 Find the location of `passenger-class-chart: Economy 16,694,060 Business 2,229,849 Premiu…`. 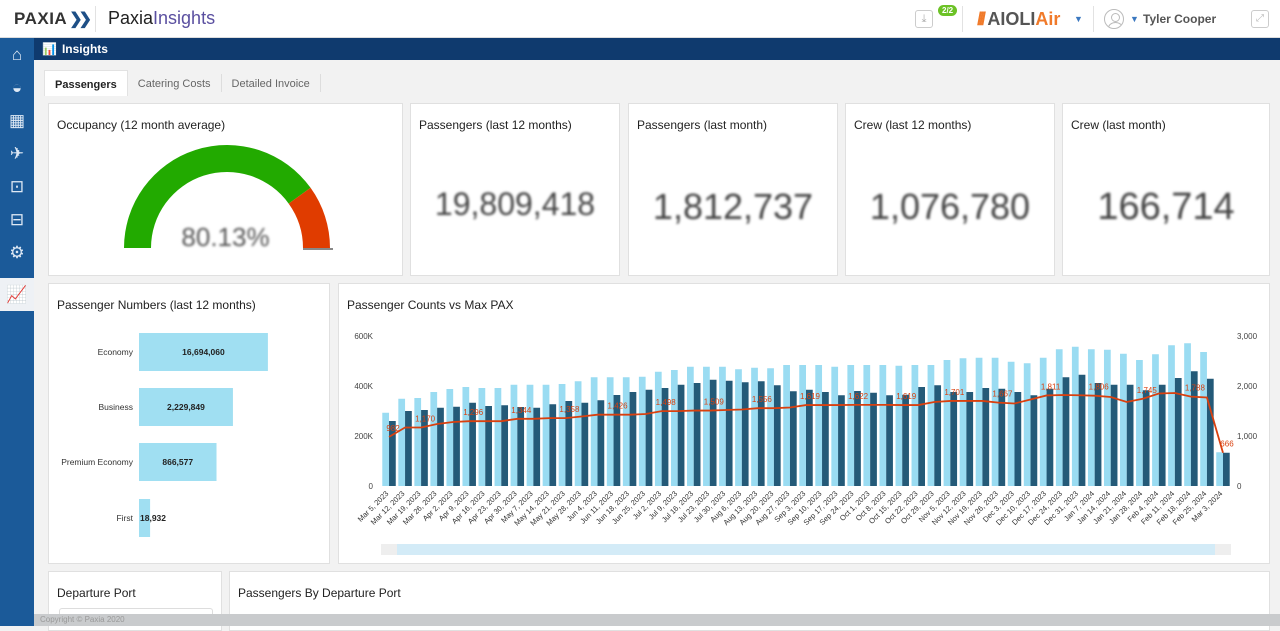

passenger-class-chart: Economy 16,694,060 Business 2,229,849 Premiu… is located at coordinates (164, 435).